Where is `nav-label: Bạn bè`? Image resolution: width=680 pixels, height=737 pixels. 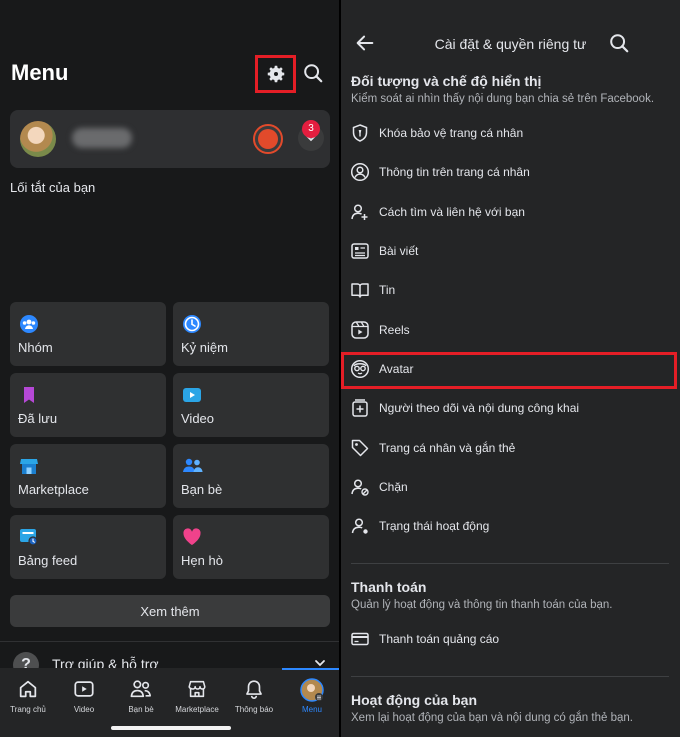 nav-label: Bạn bè is located at coordinates (141, 709).